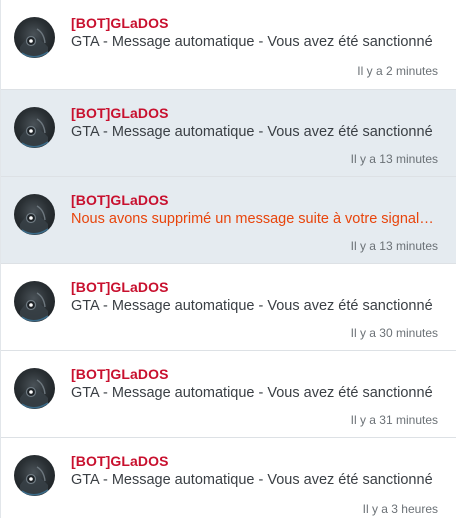 The width and height of the screenshot is (456, 518). Describe the element at coordinates (400, 509) in the screenshot. I see `notification-time: Il y a 3 heures` at that location.